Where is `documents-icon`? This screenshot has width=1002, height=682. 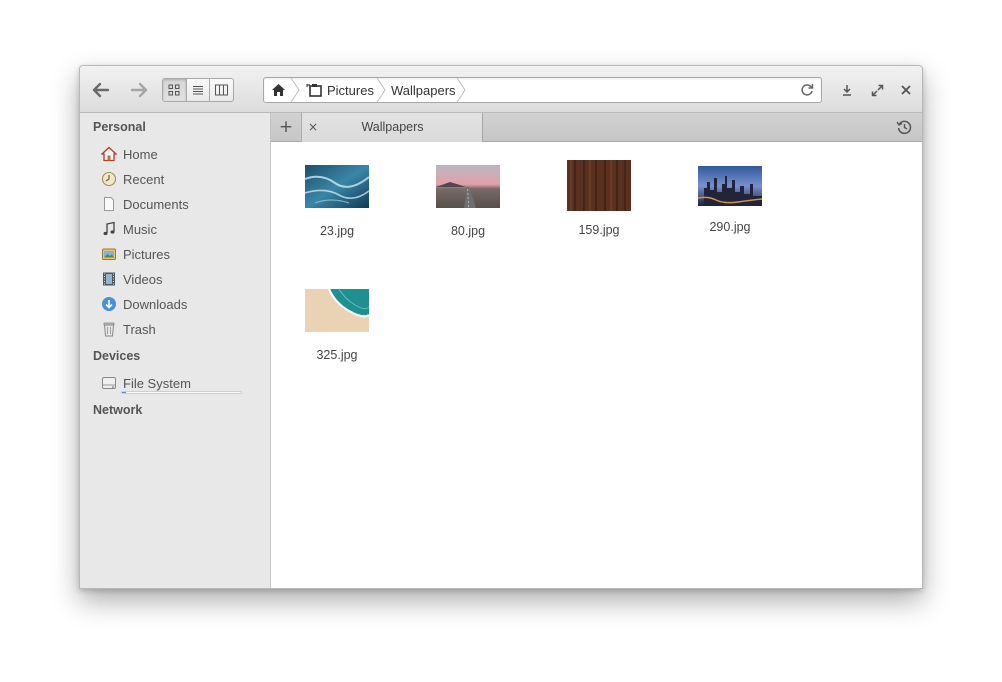
documents-icon is located at coordinates (109, 204).